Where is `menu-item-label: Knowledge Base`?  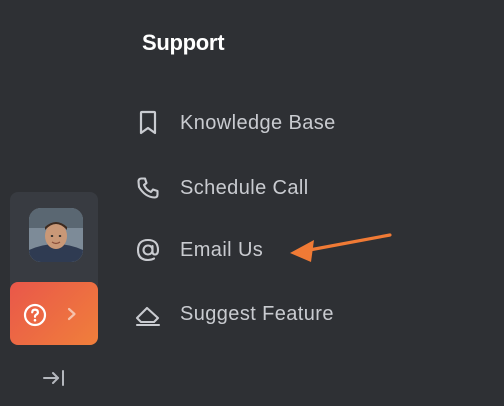 menu-item-label: Knowledge Base is located at coordinates (258, 122).